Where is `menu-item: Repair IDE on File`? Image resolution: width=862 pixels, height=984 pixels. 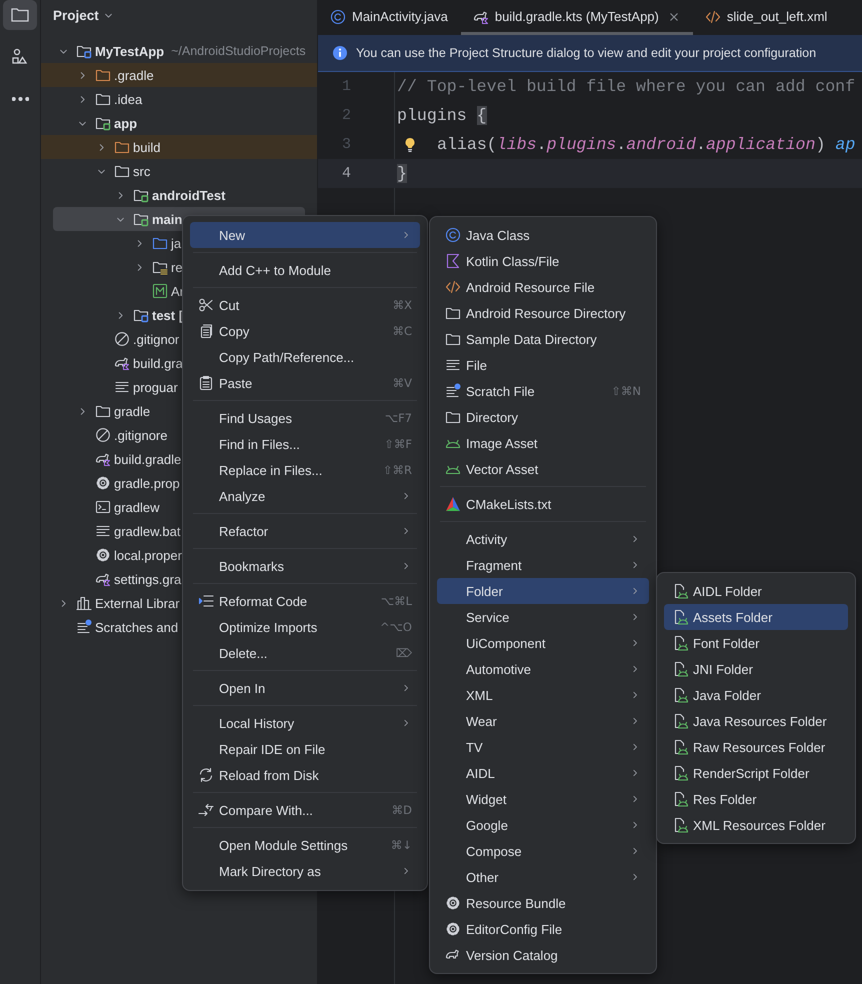
menu-item: Repair IDE on File is located at coordinates (305, 749).